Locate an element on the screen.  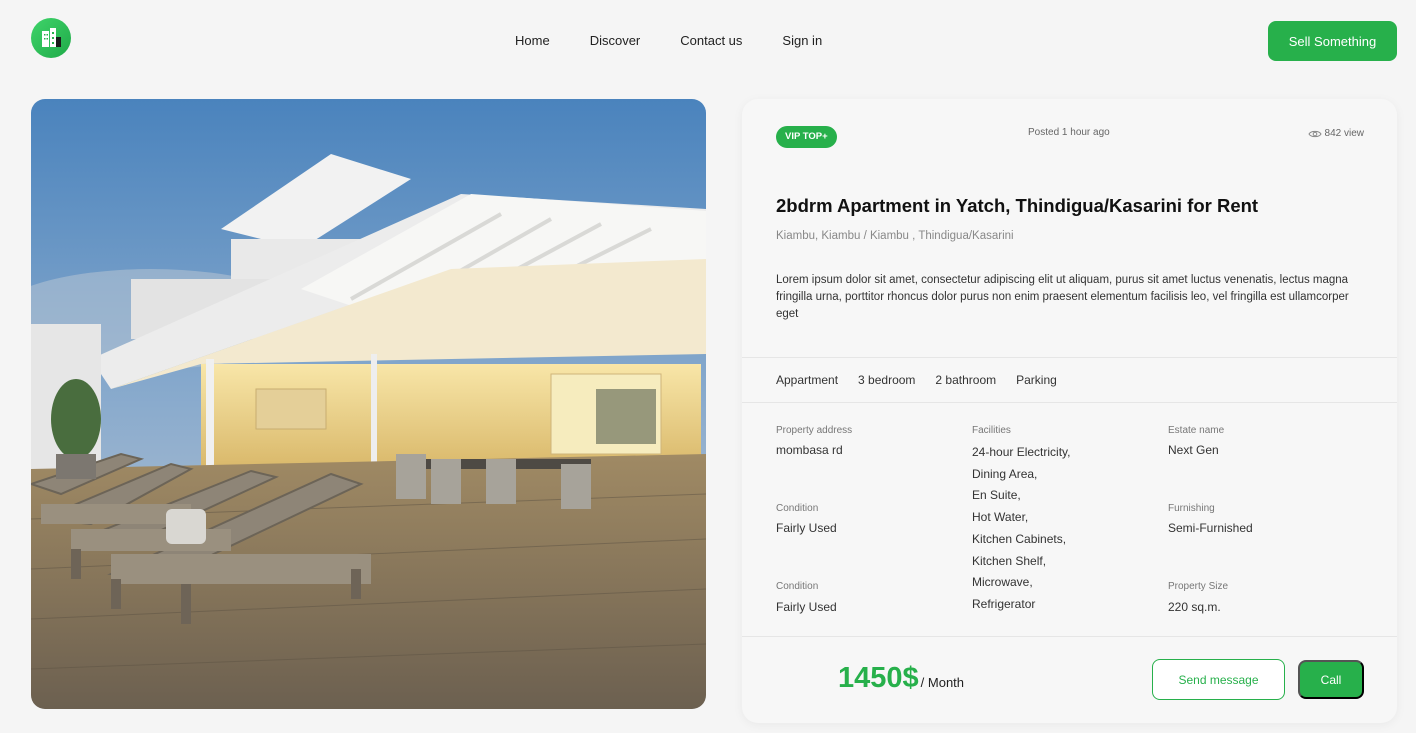
feature-type: Appartment is located at coordinates (807, 380).